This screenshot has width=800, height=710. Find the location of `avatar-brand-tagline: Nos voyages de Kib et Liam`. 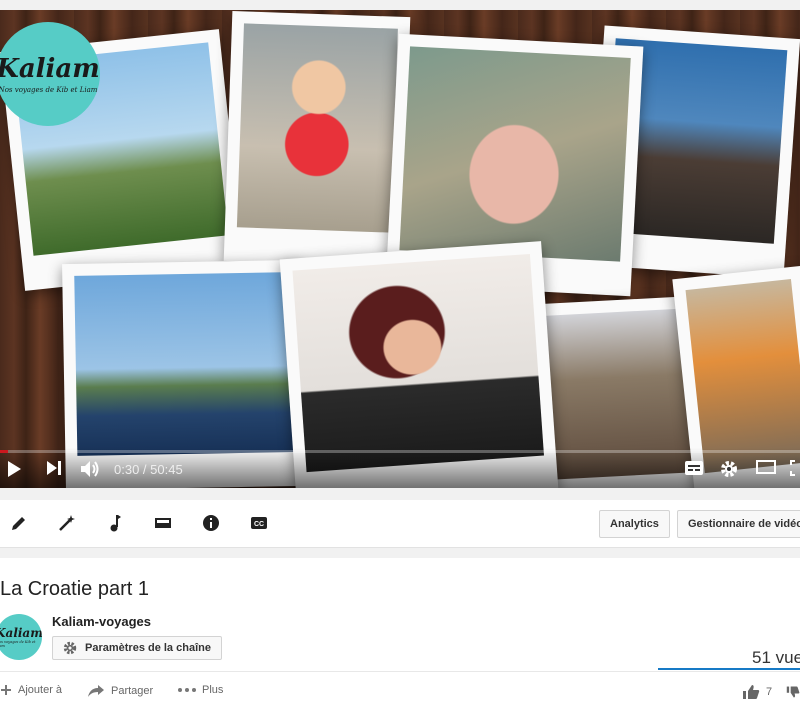

avatar-brand-tagline: Nos voyages de Kib et Liam is located at coordinates (18, 644).